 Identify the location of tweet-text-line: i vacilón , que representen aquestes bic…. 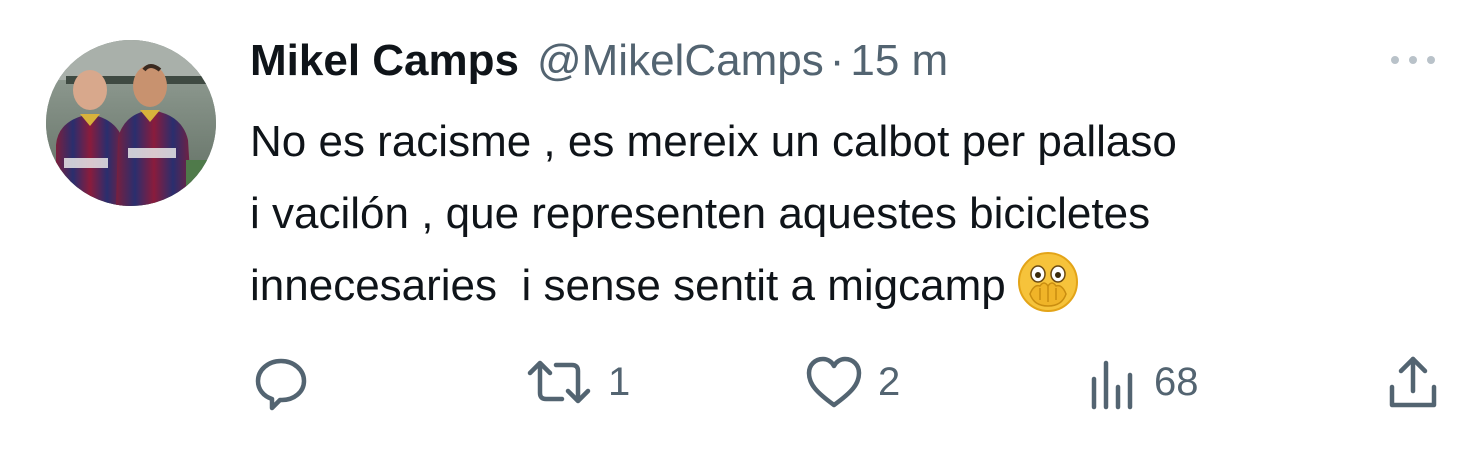
(700, 213).